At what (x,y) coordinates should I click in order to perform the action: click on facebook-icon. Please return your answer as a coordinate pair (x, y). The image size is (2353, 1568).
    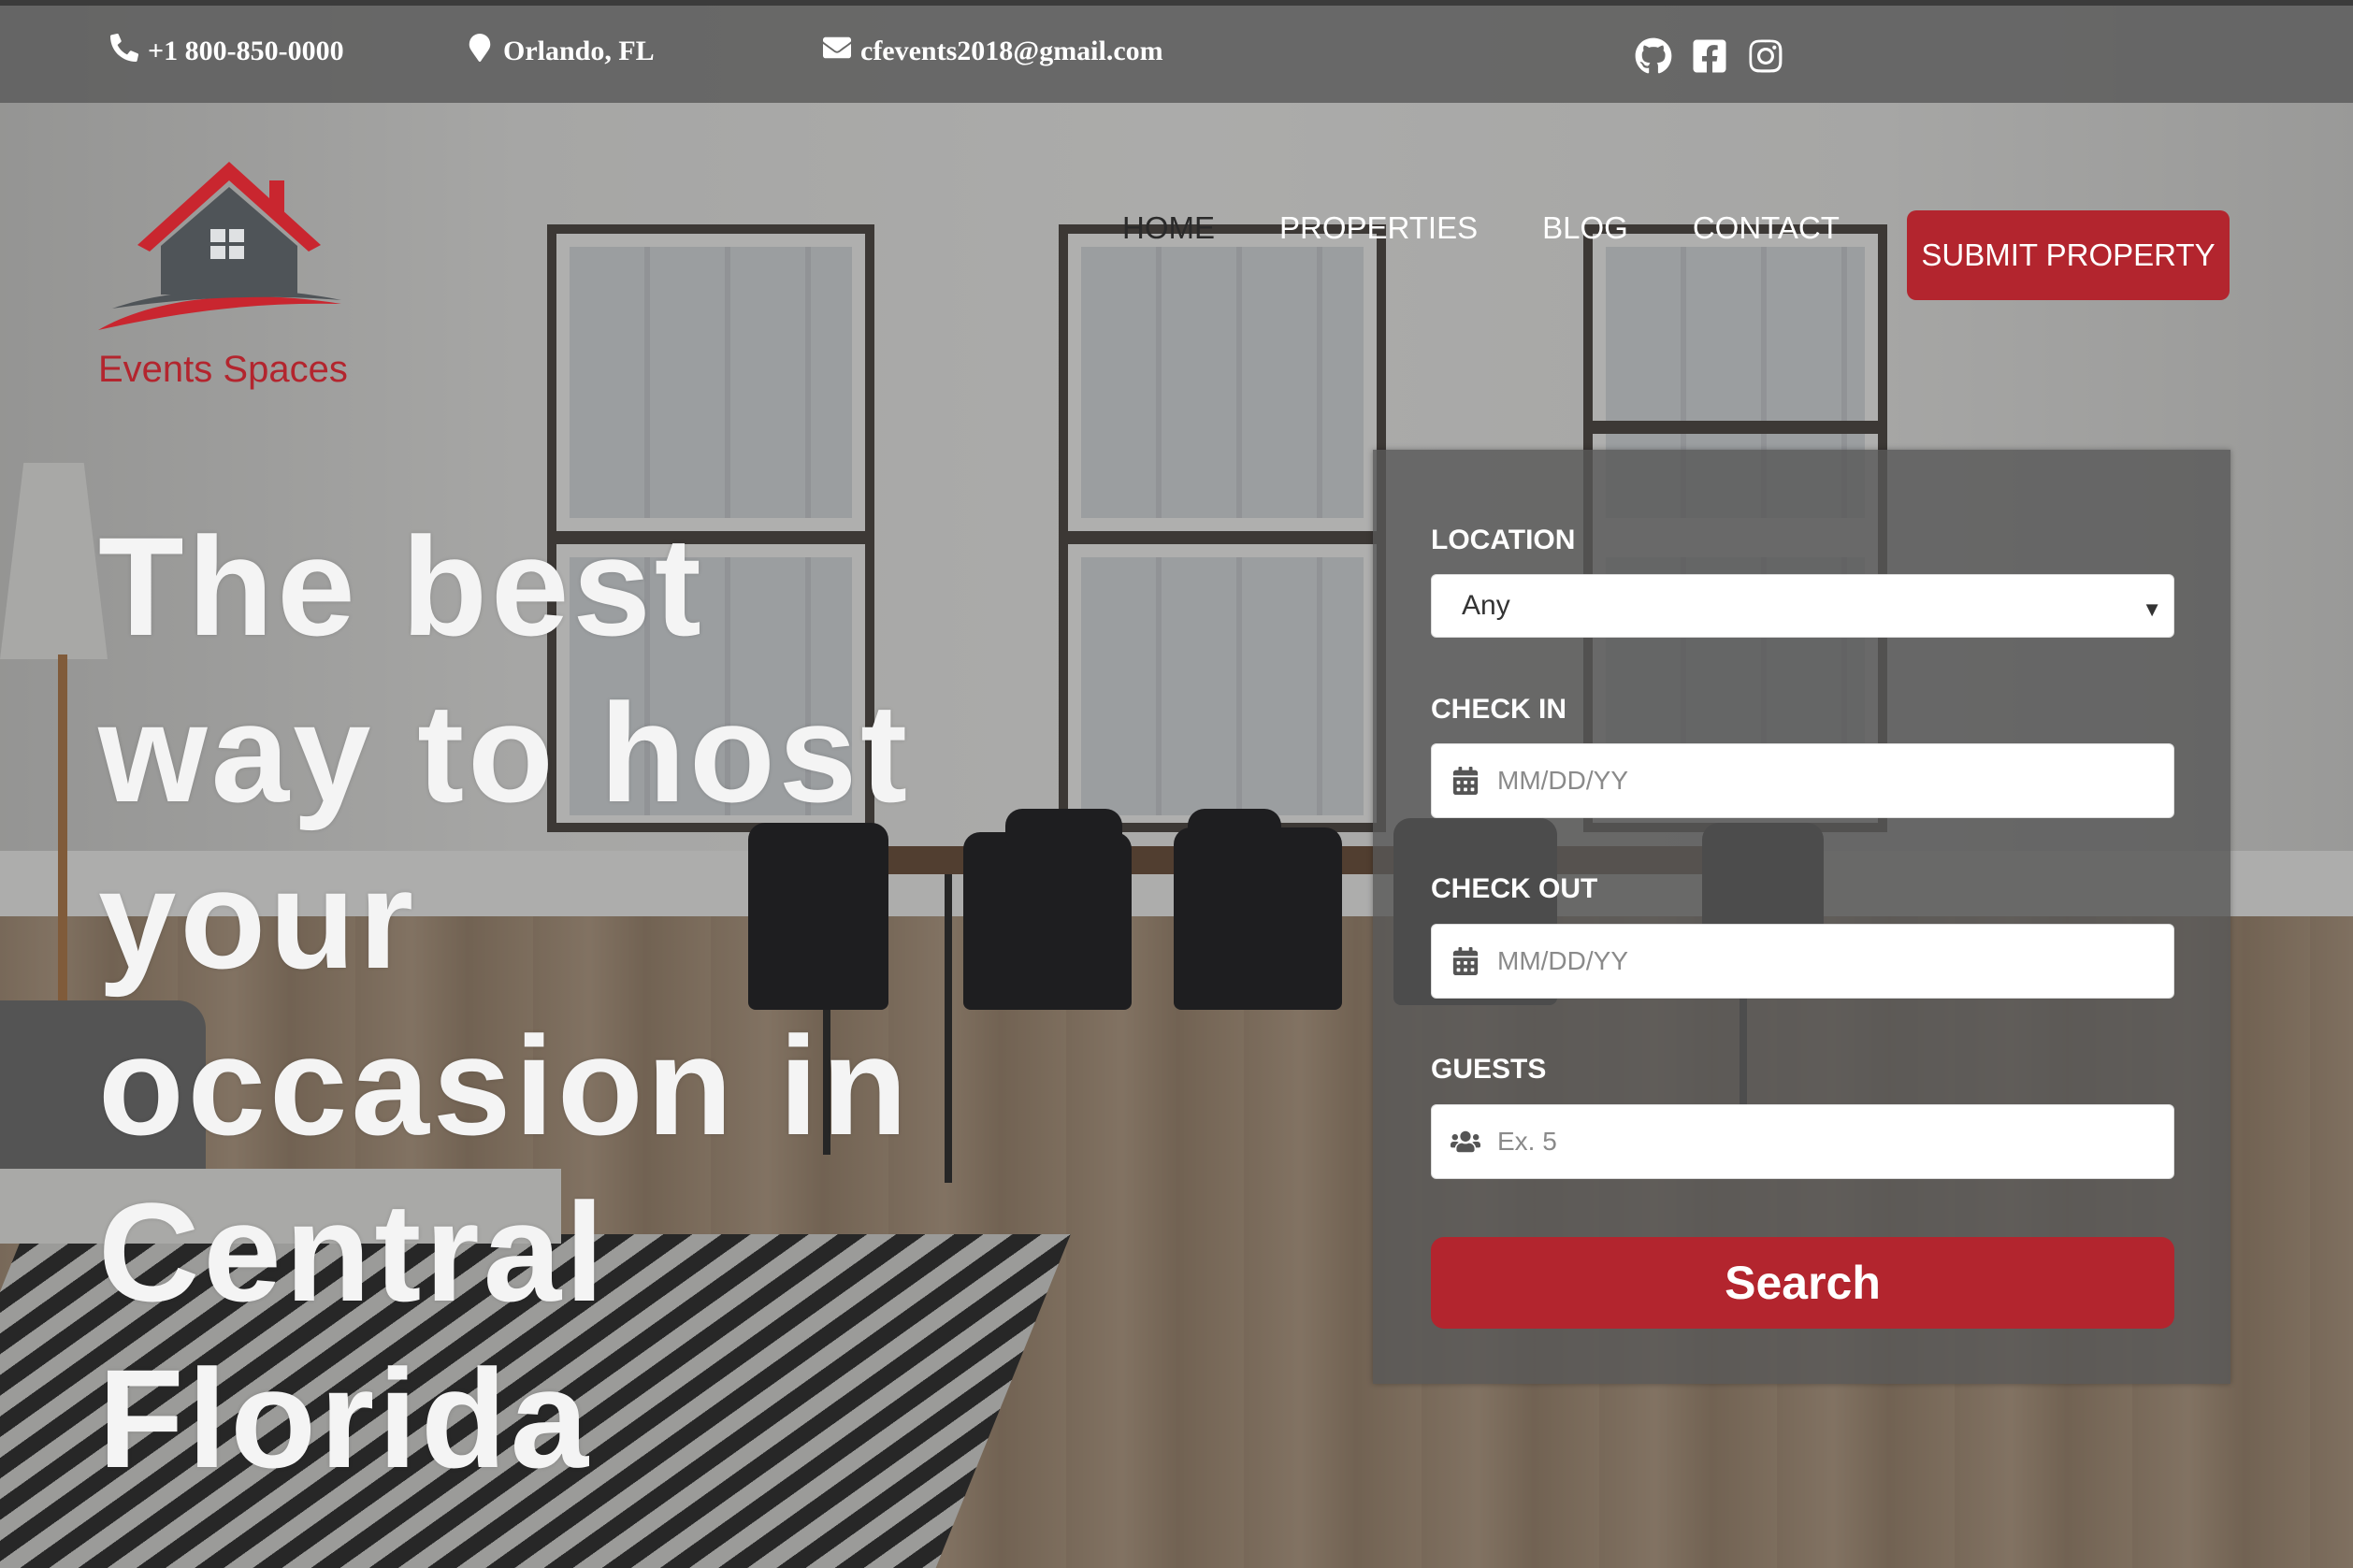
    Looking at the image, I should click on (1709, 58).